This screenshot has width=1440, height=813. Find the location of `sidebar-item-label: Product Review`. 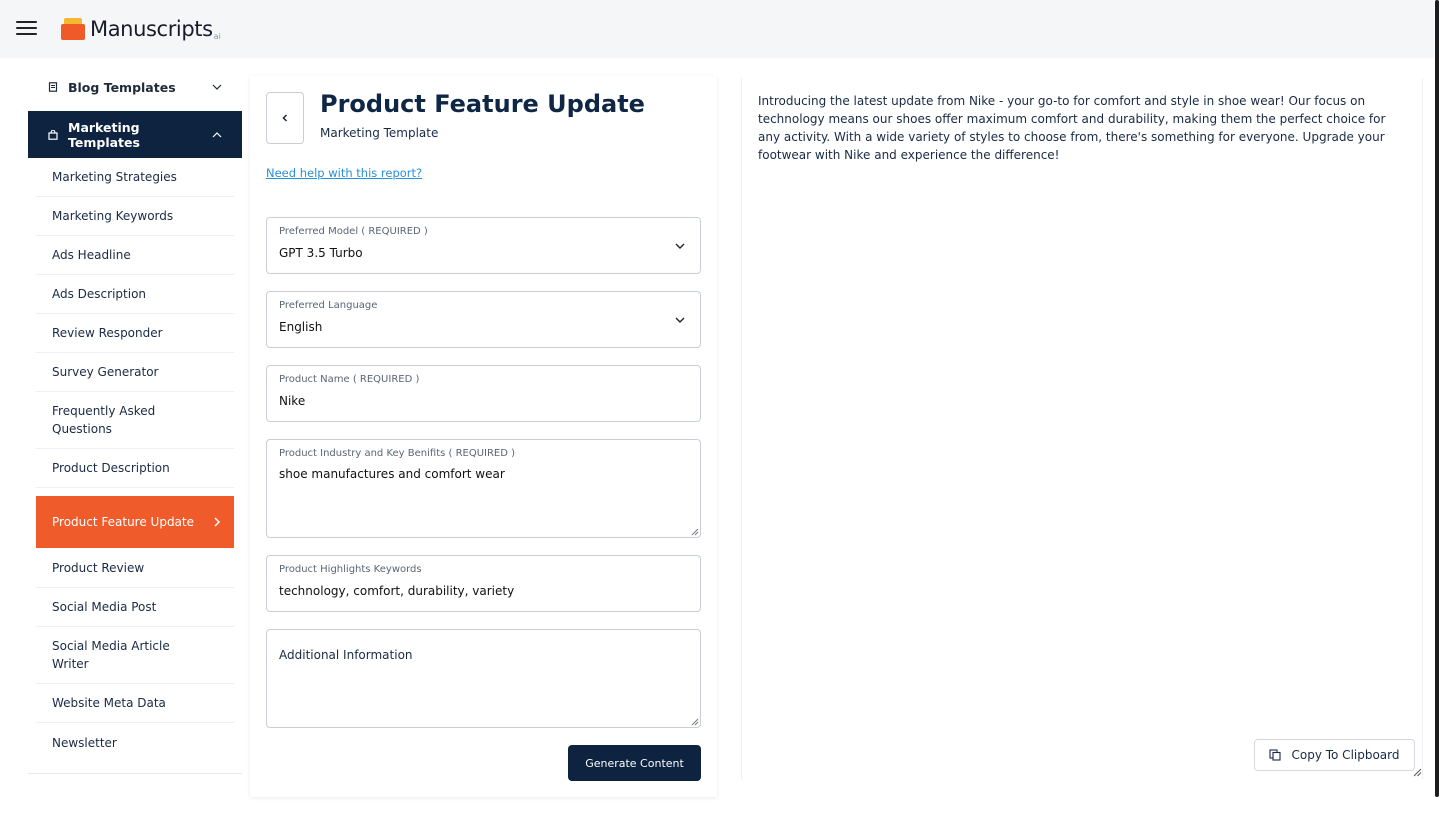

sidebar-item-label: Product Review is located at coordinates (98, 568).